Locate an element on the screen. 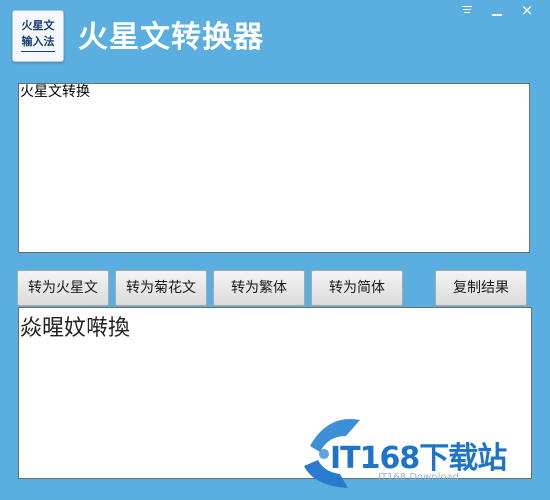 This screenshot has width=550, height=500. to-martian-button: 转为火星文 is located at coordinates (63, 288).